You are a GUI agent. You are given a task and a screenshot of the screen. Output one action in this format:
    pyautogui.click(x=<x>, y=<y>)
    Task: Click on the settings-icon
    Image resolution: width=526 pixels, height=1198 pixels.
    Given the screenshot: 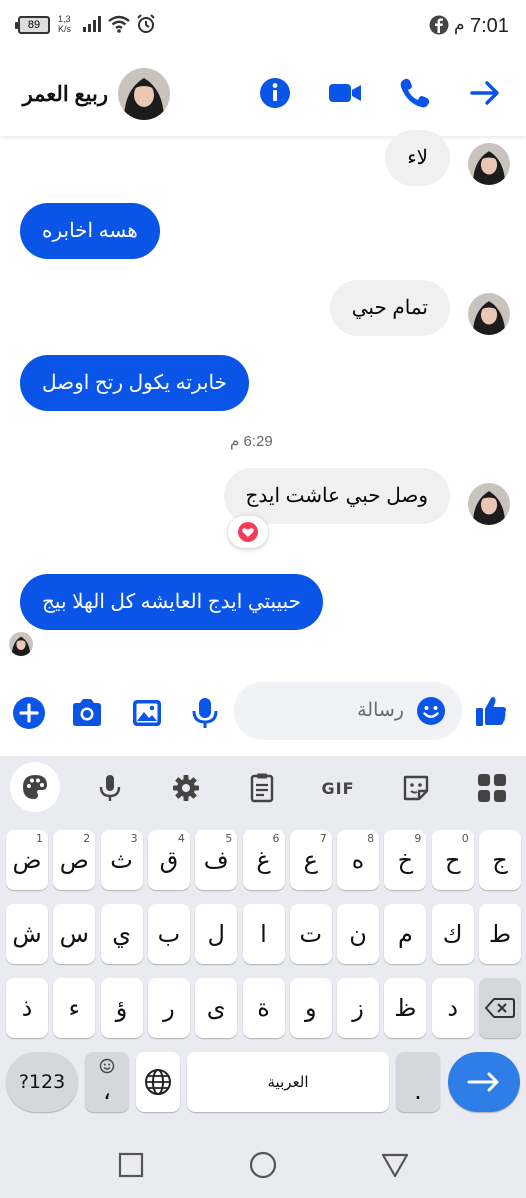 What is the action you would take?
    pyautogui.click(x=186, y=788)
    